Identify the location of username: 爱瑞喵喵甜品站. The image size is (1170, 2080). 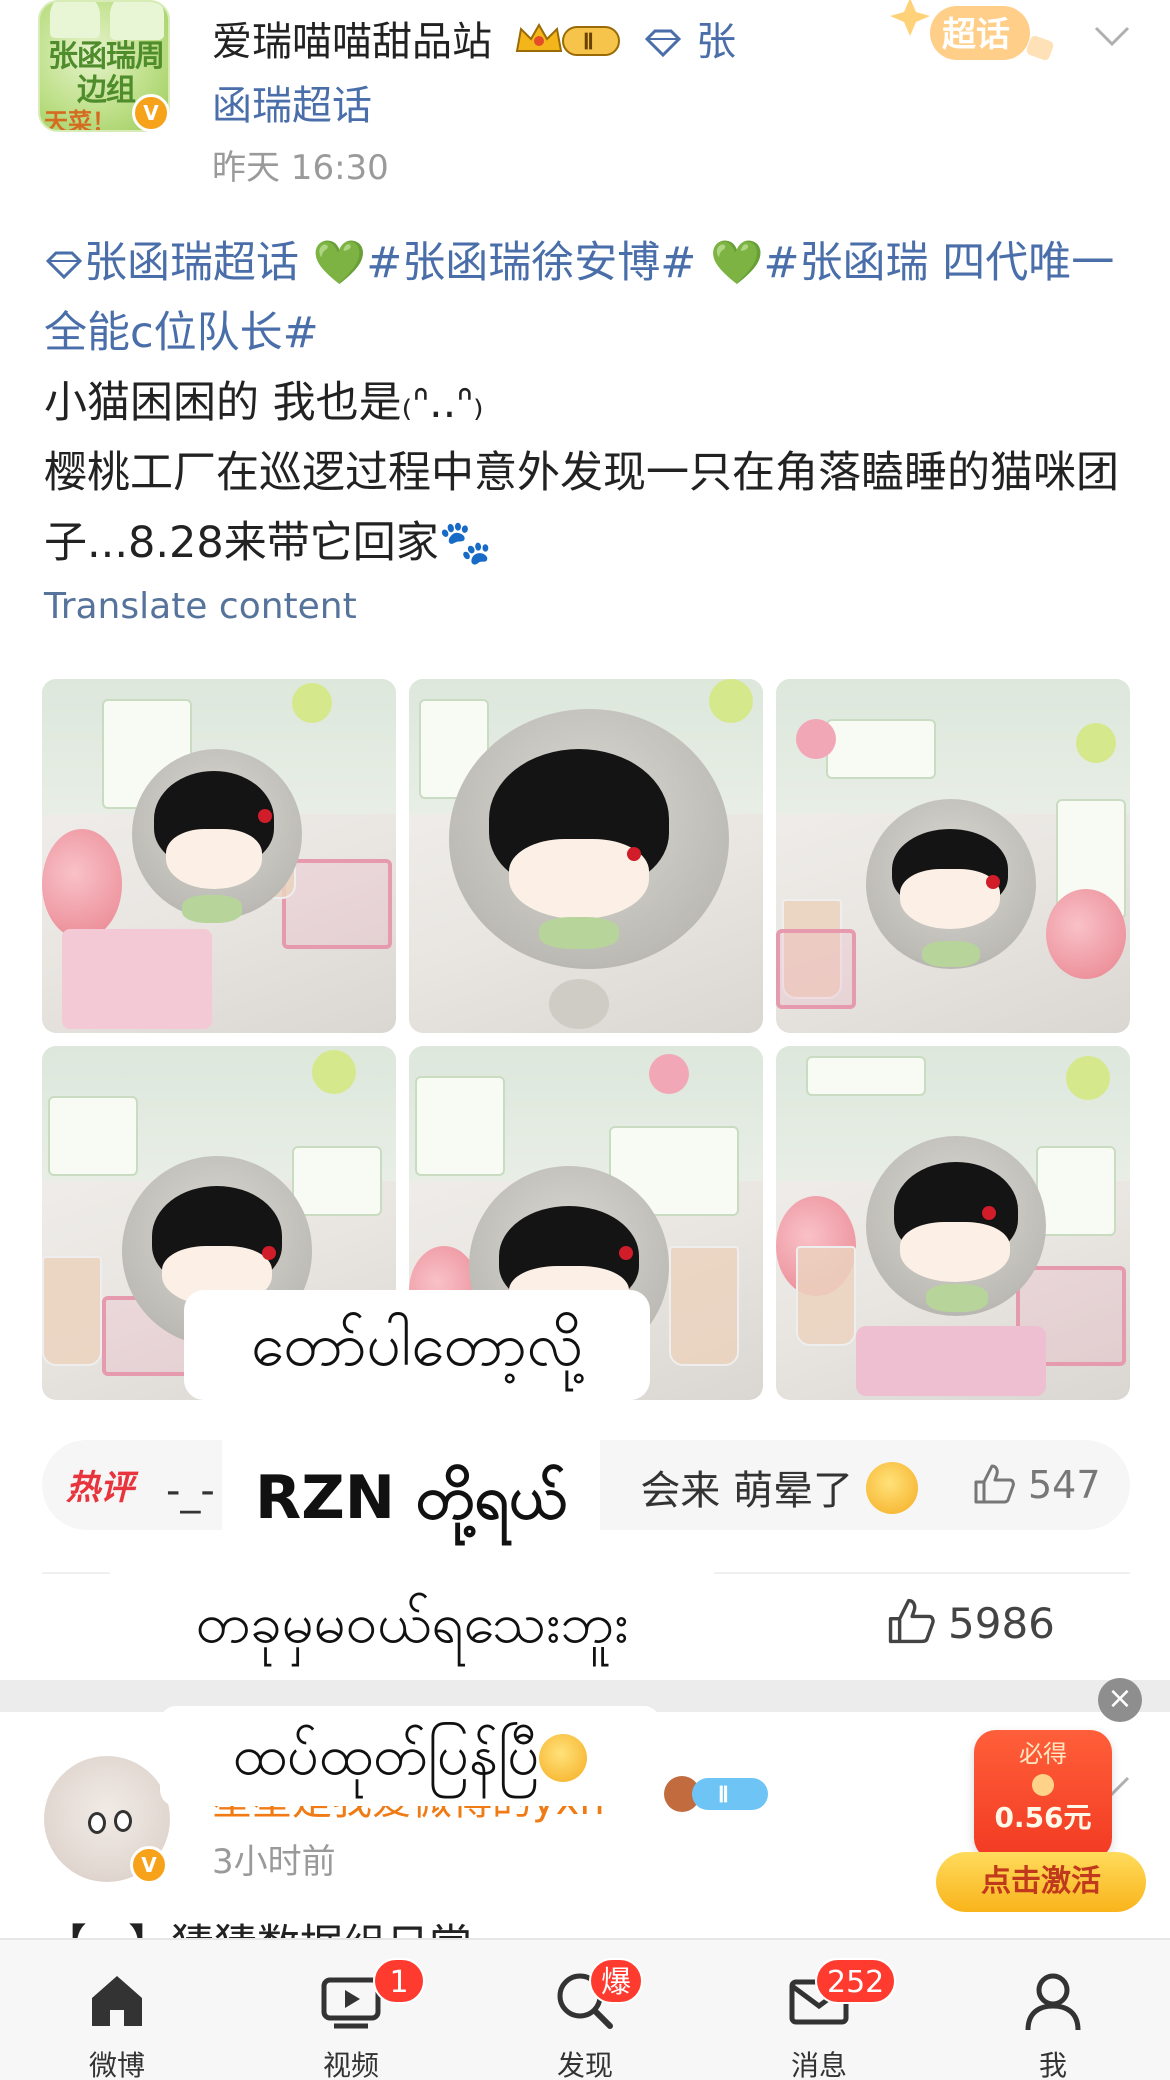
(352, 42).